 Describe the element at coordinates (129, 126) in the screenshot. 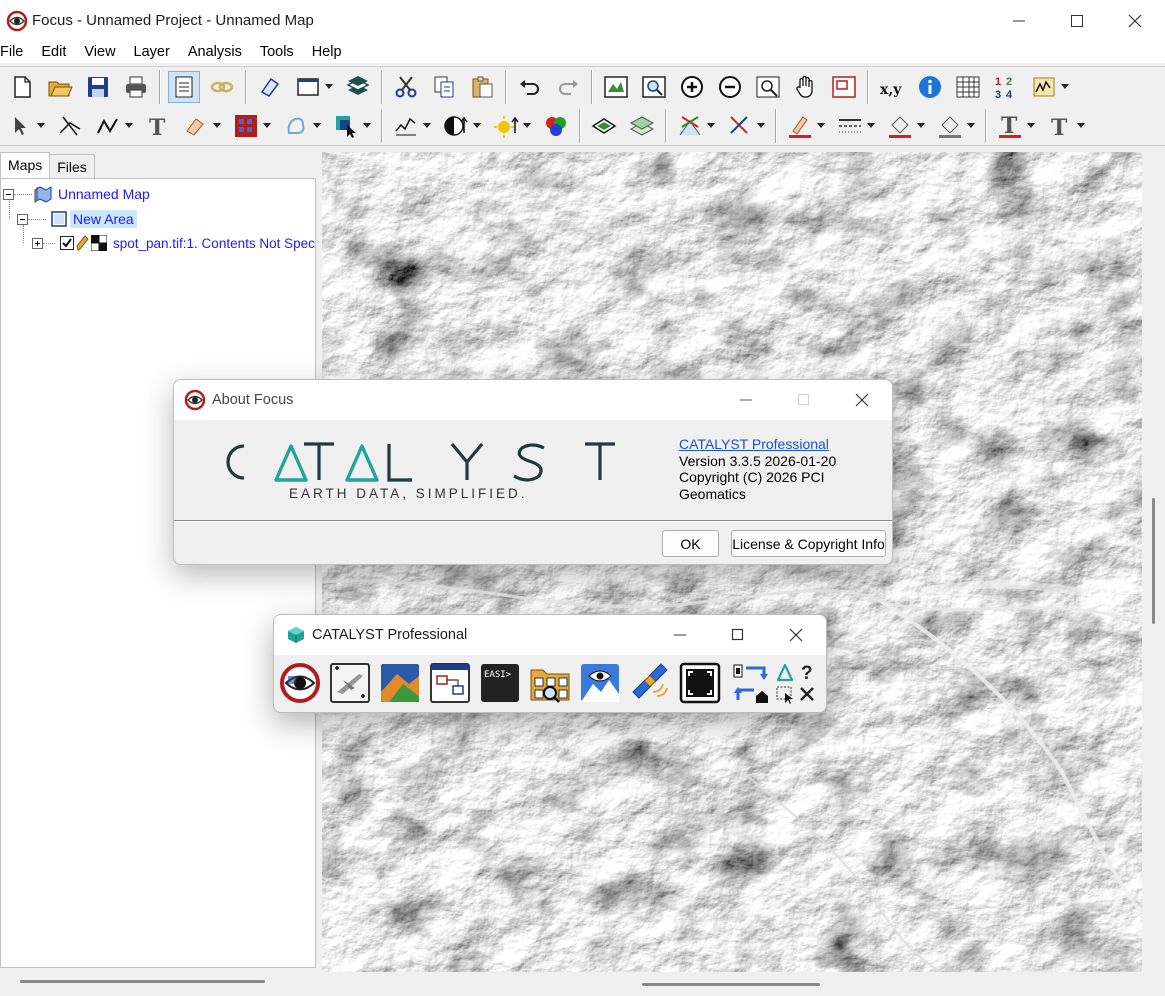

I see `polyline-dropdown` at that location.